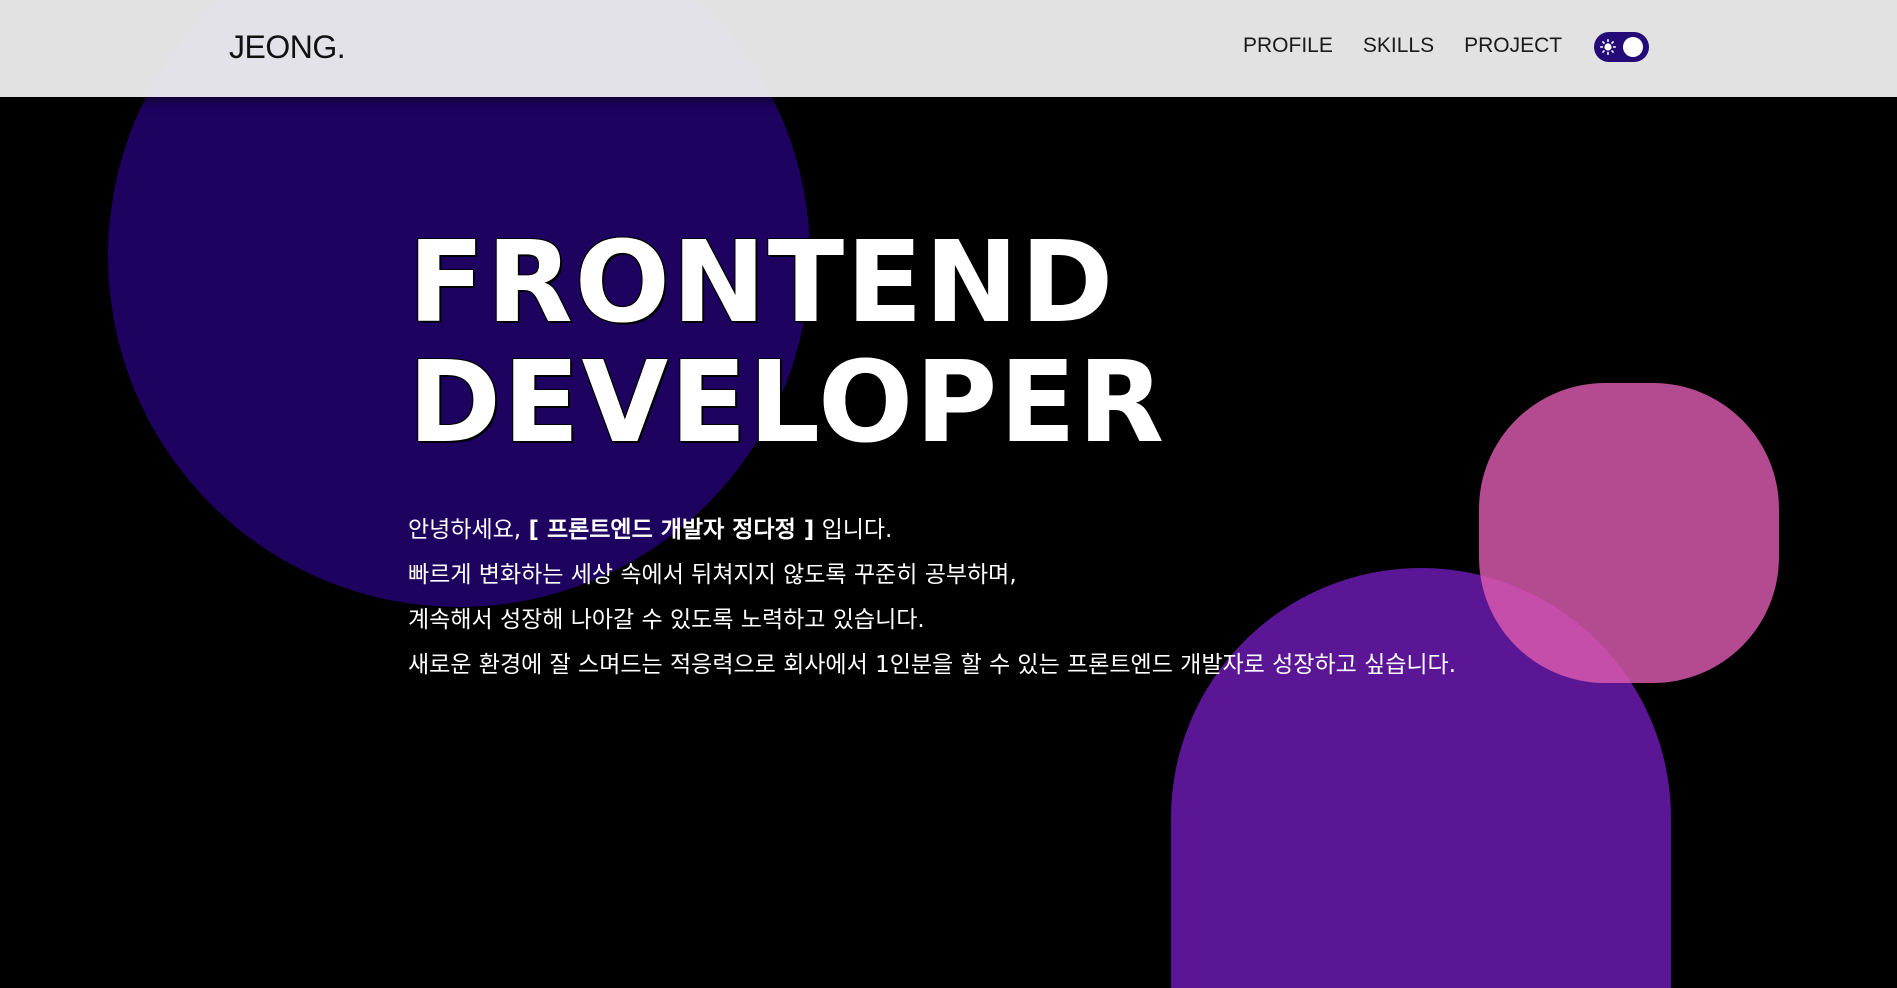  What do you see at coordinates (666, 620) in the screenshot?
I see `intro-line-3: 계속해서 성장해 나아갈 수 있도록 노력하고 있습니다.` at bounding box center [666, 620].